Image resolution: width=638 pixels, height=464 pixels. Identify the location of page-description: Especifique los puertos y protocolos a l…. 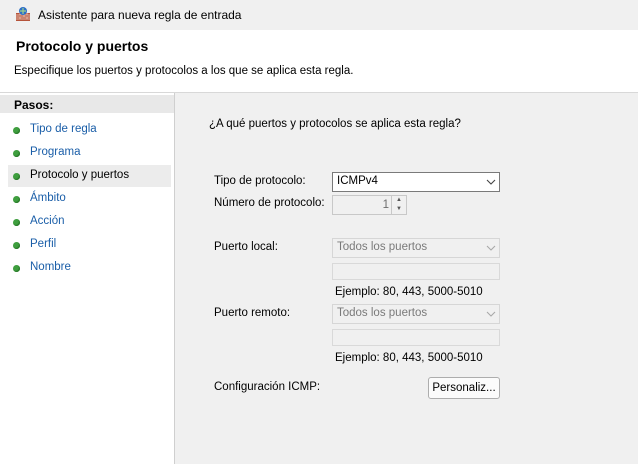
(184, 71).